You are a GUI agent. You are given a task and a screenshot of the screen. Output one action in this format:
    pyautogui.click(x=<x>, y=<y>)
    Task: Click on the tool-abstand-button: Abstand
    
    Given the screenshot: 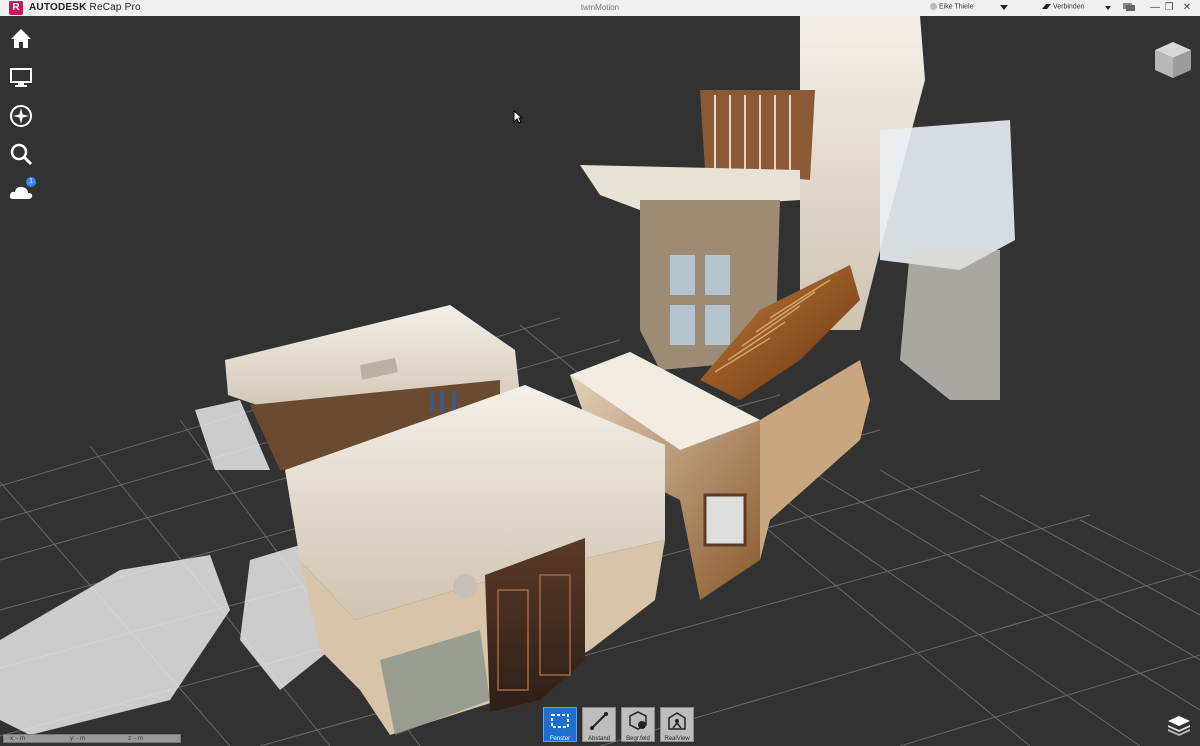 What is the action you would take?
    pyautogui.click(x=599, y=724)
    